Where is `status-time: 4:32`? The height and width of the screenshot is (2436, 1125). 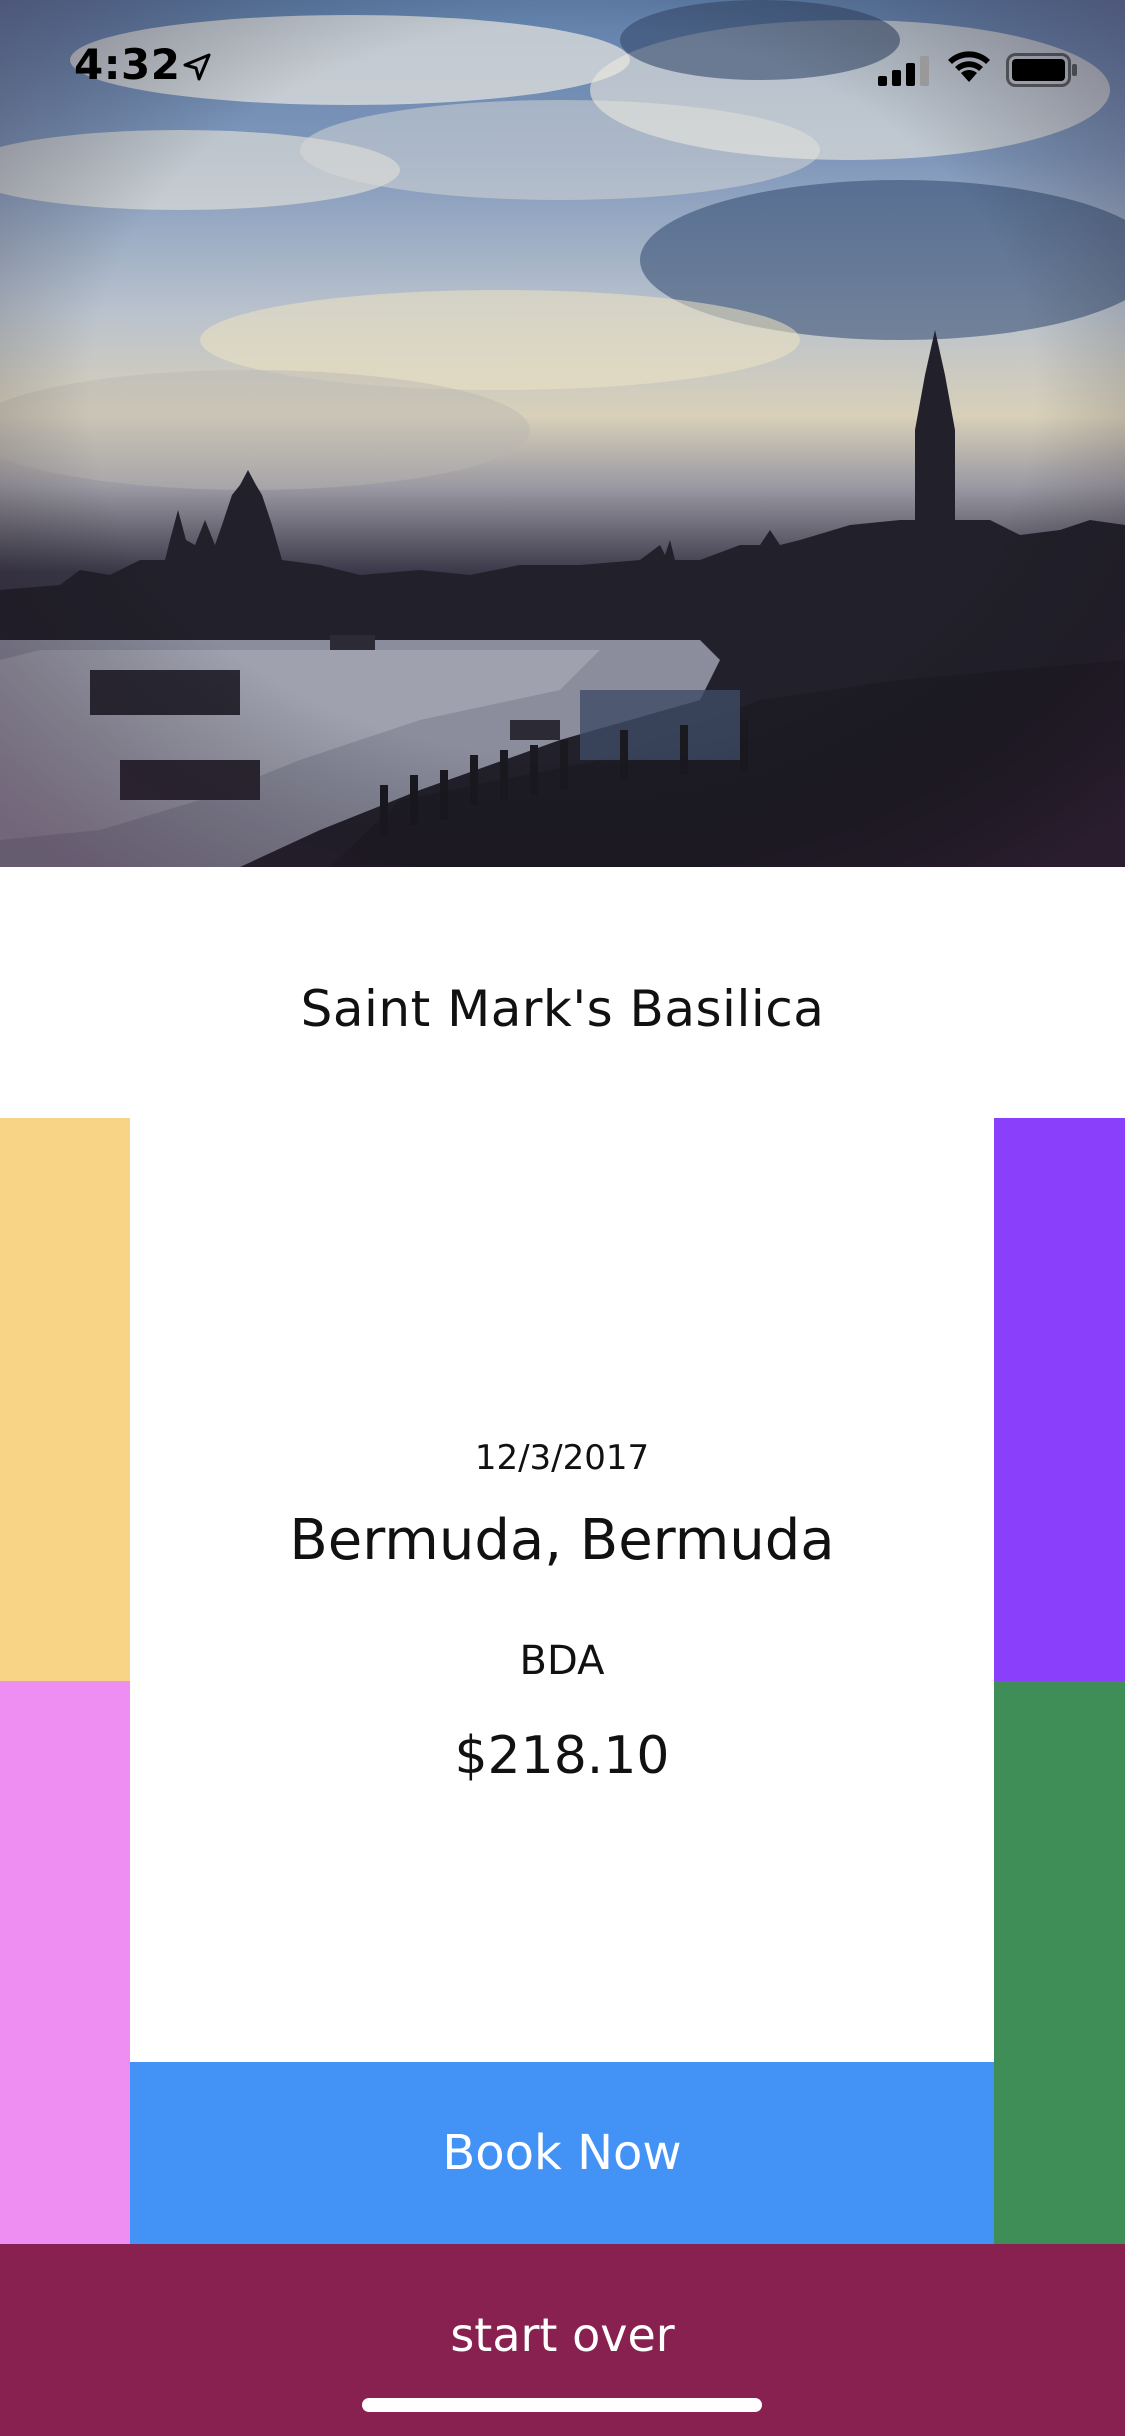 status-time: 4:32 is located at coordinates (127, 64).